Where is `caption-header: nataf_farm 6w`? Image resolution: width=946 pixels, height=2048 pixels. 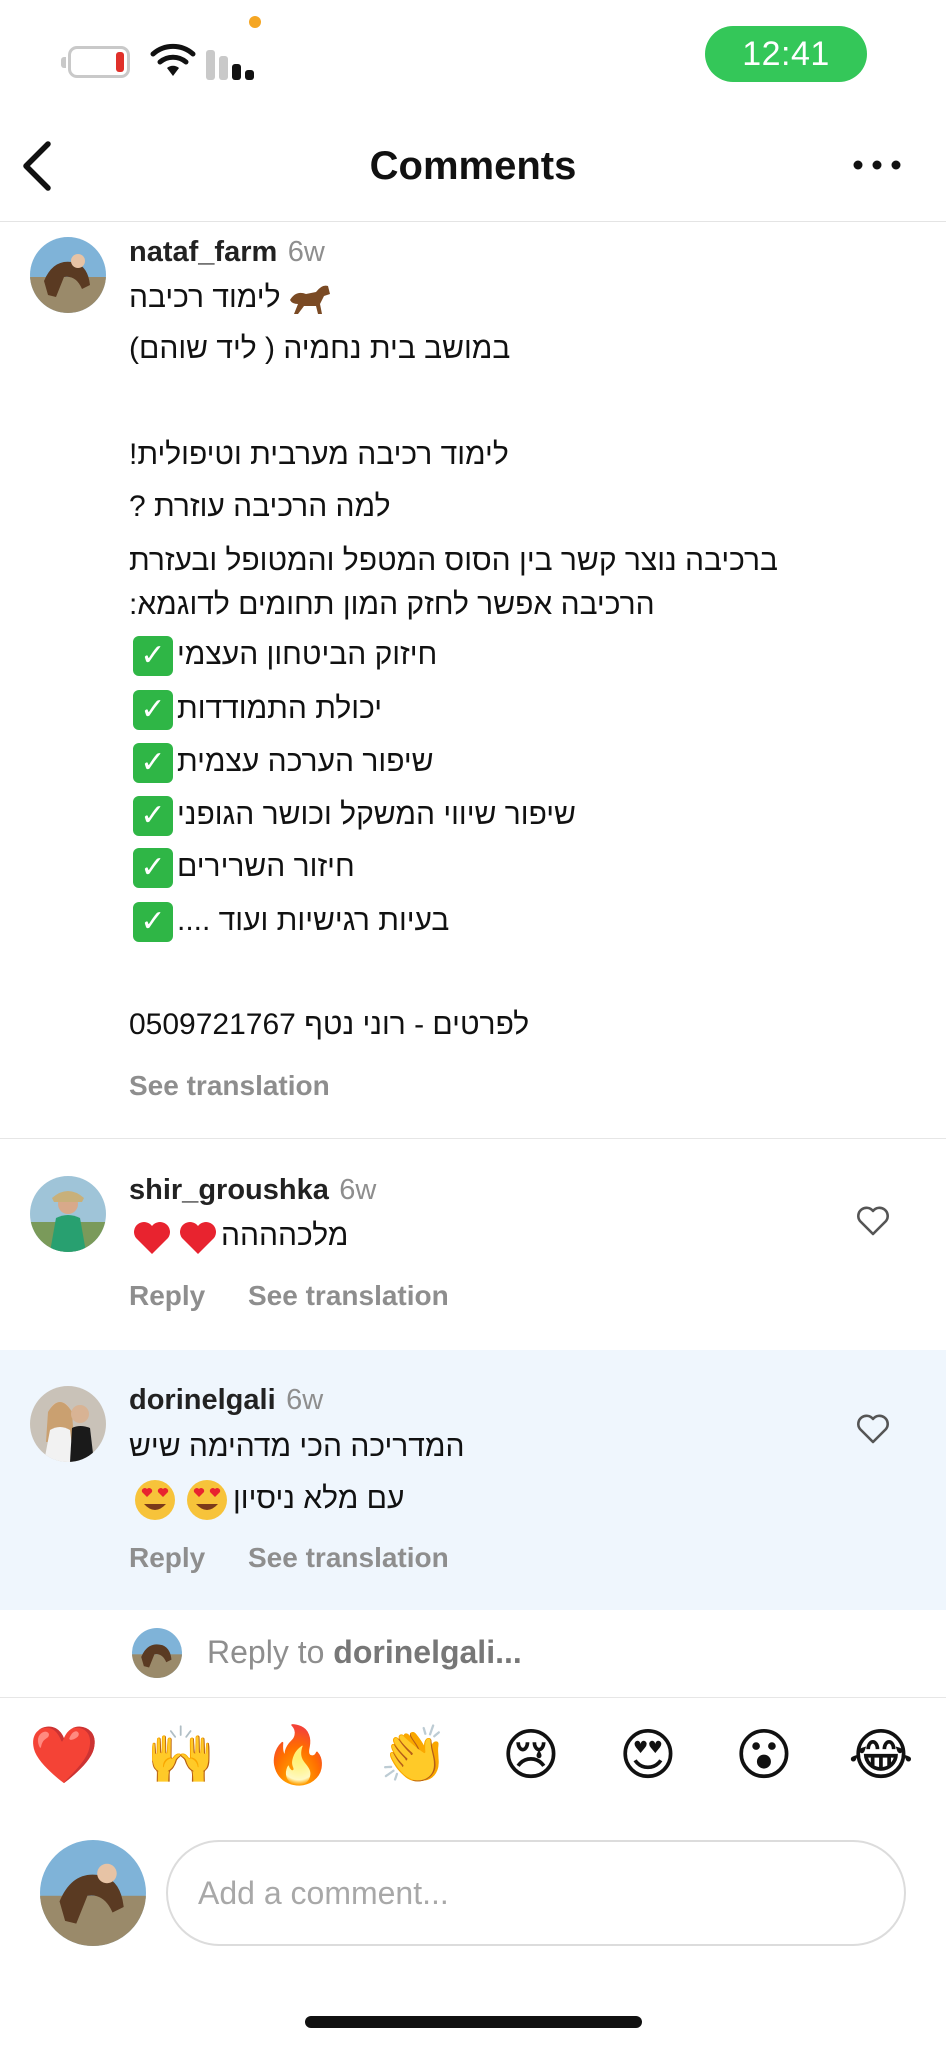
caption-header: nataf_farm 6w is located at coordinates (227, 252).